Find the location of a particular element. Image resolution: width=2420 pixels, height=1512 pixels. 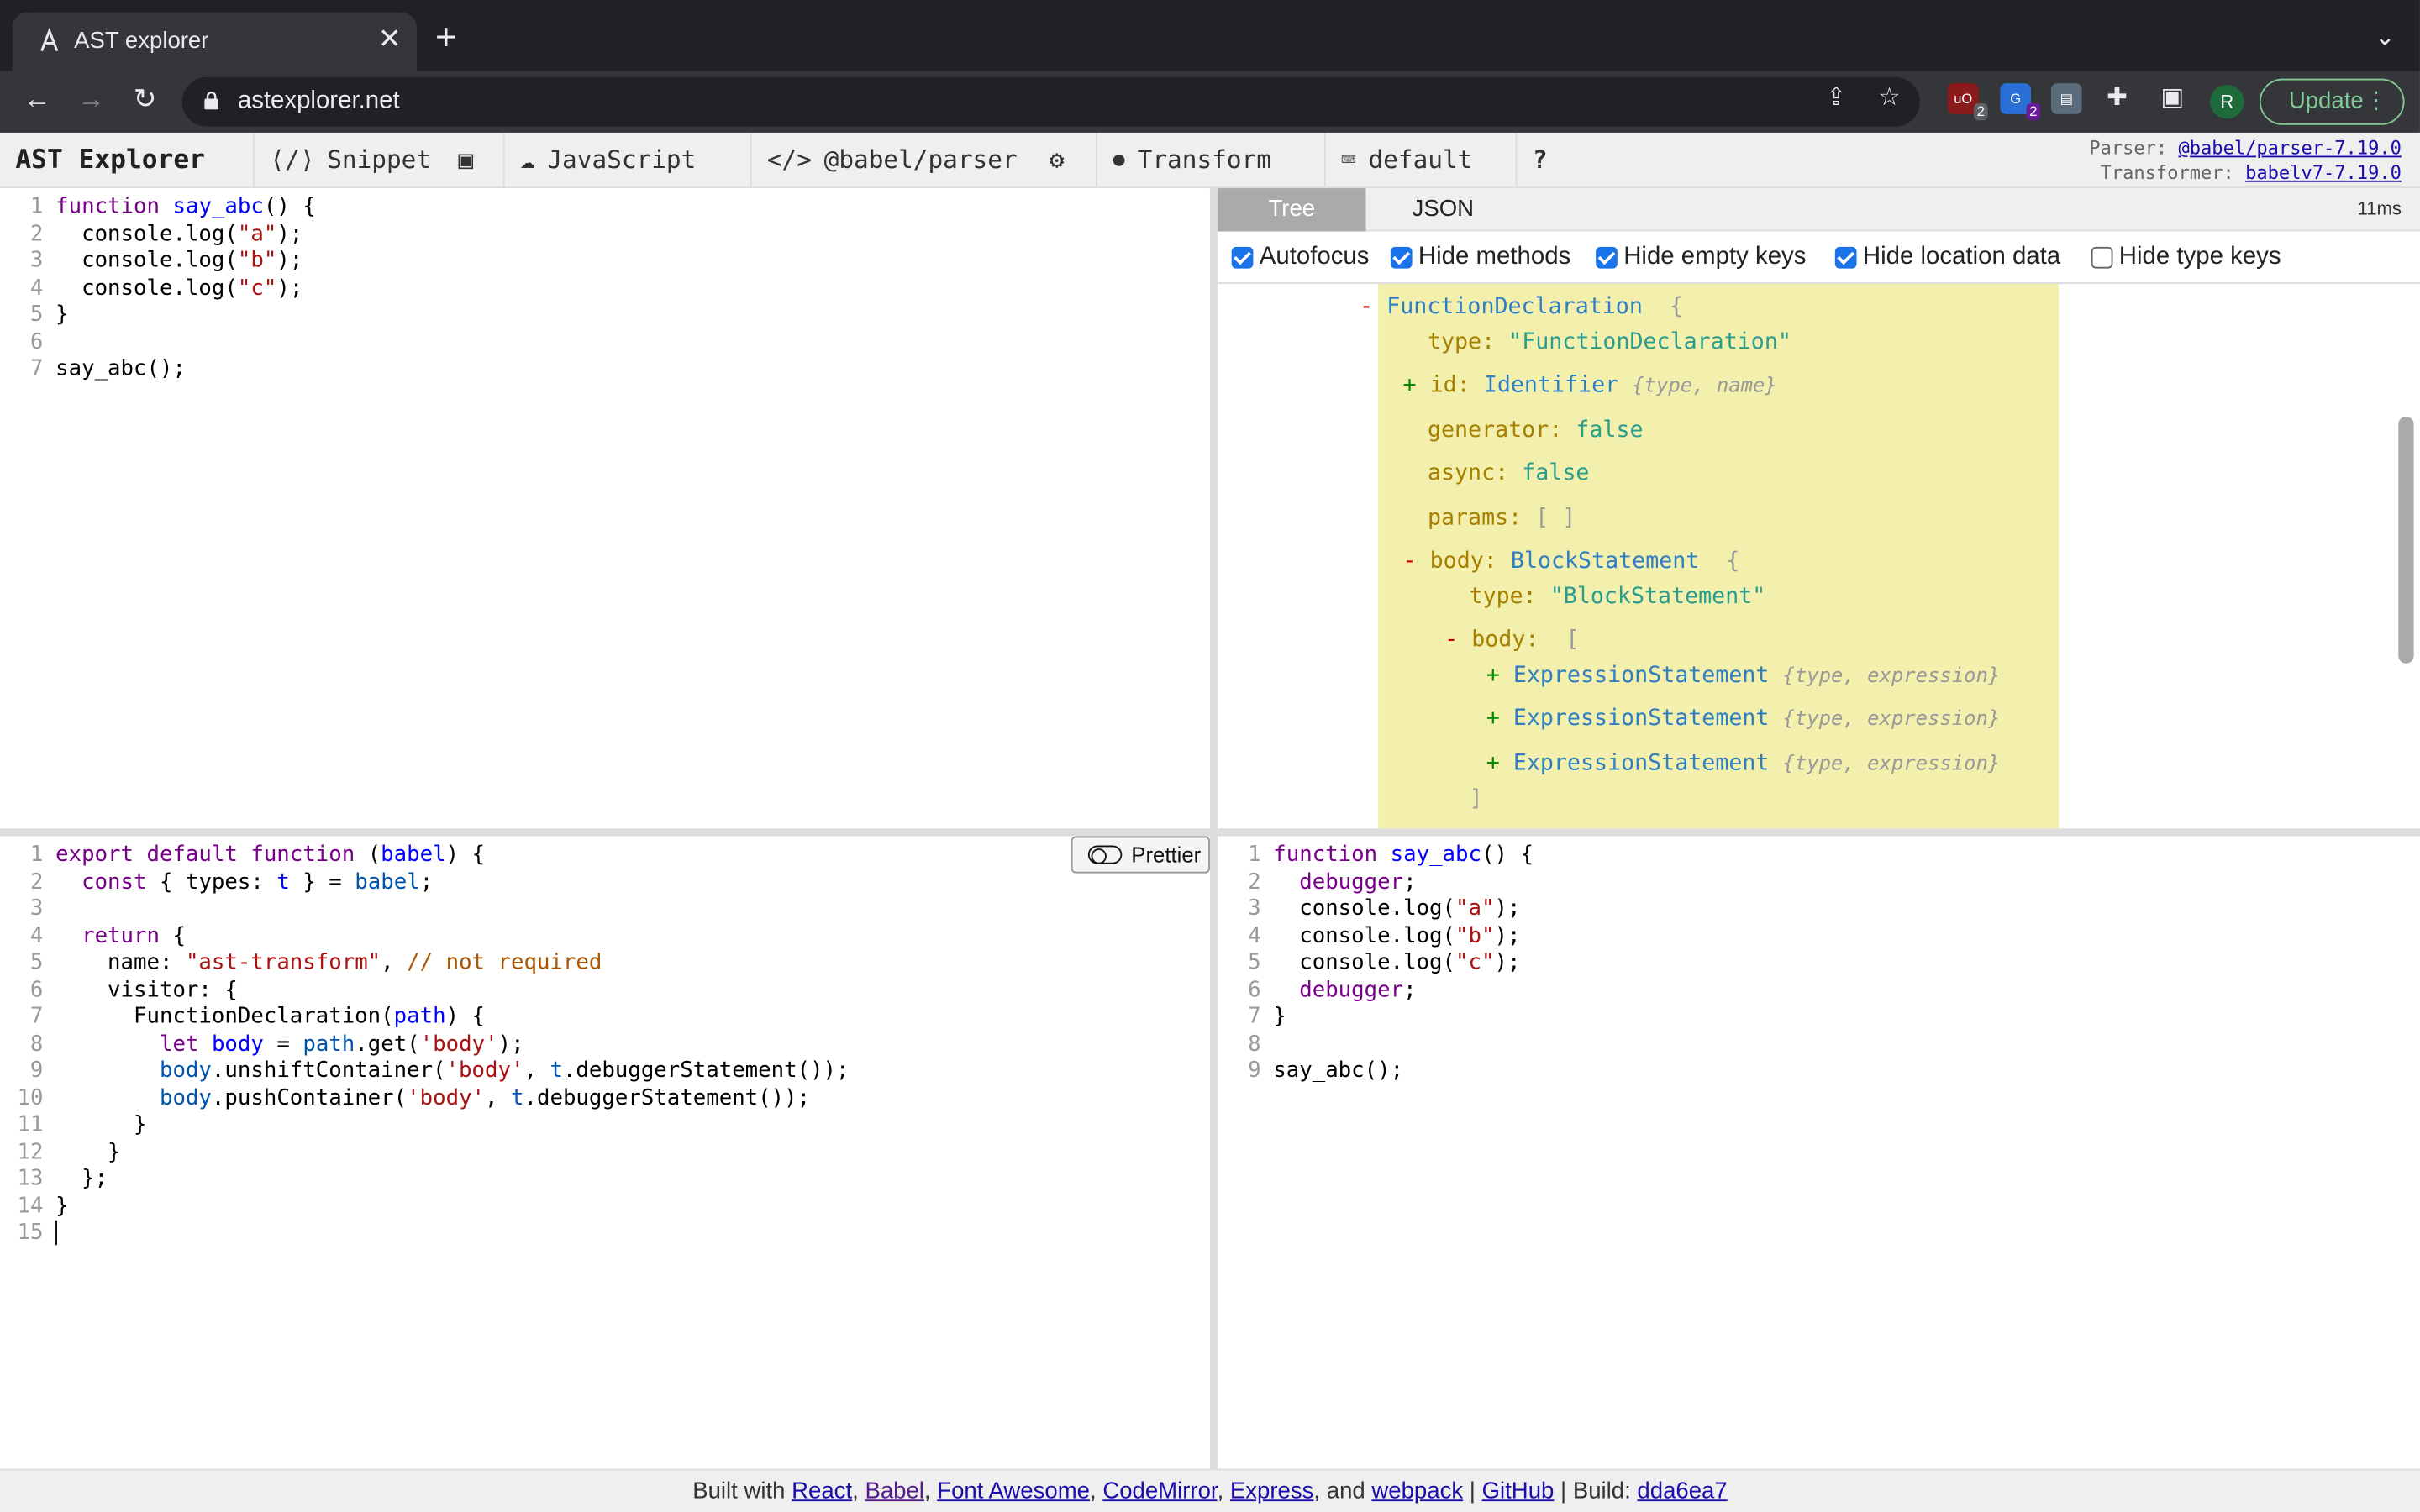

keymap-select: ⌨ default is located at coordinates (1406, 160).